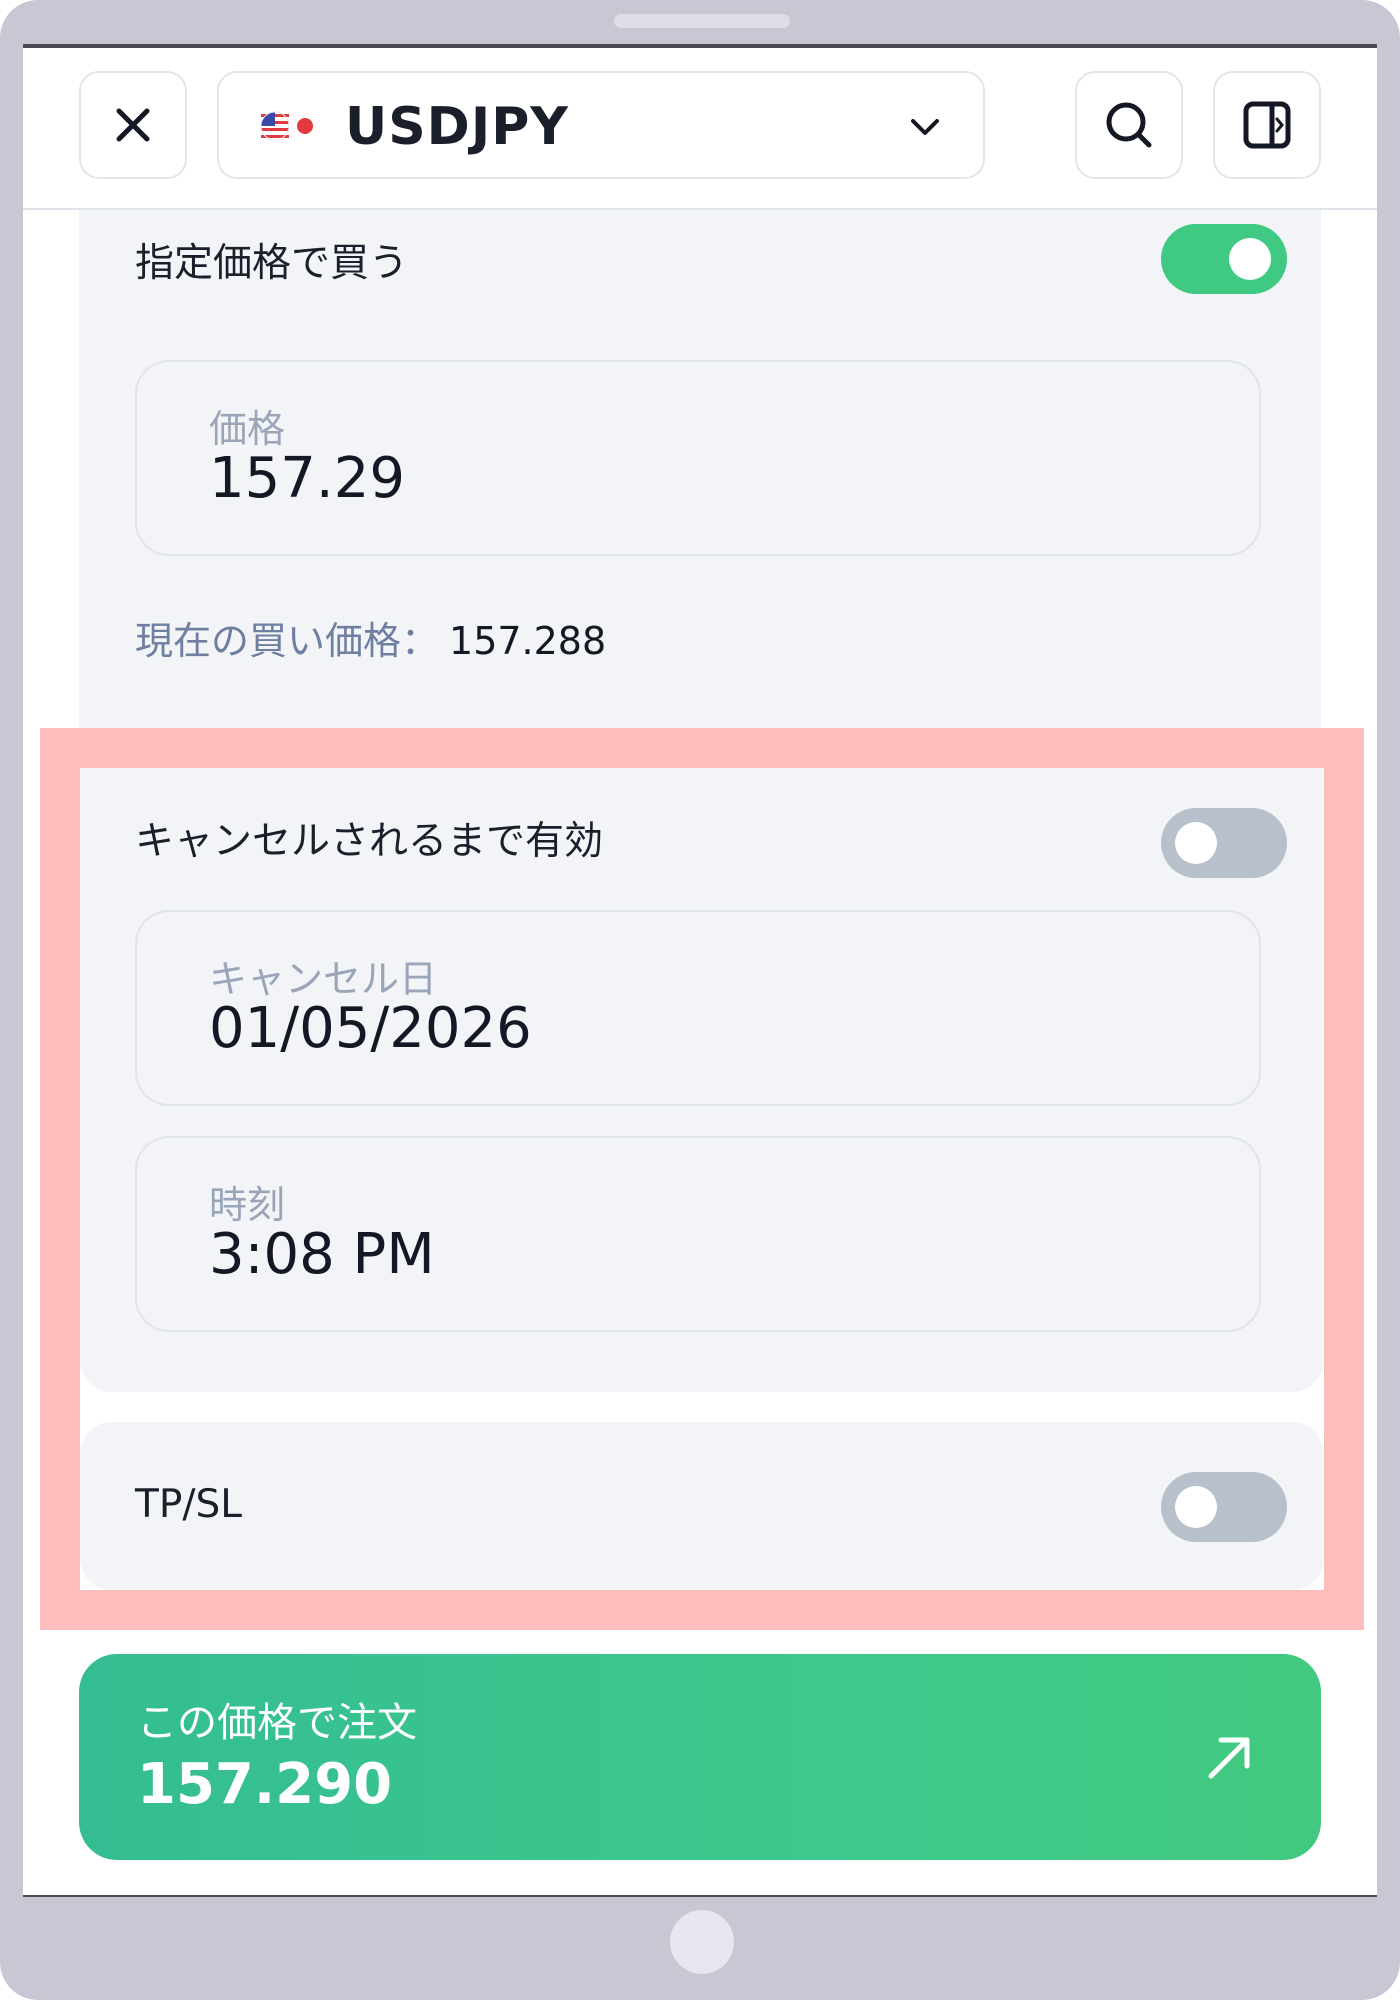 This screenshot has width=1400, height=2000. I want to click on price-value: 157.29, so click(307, 478).